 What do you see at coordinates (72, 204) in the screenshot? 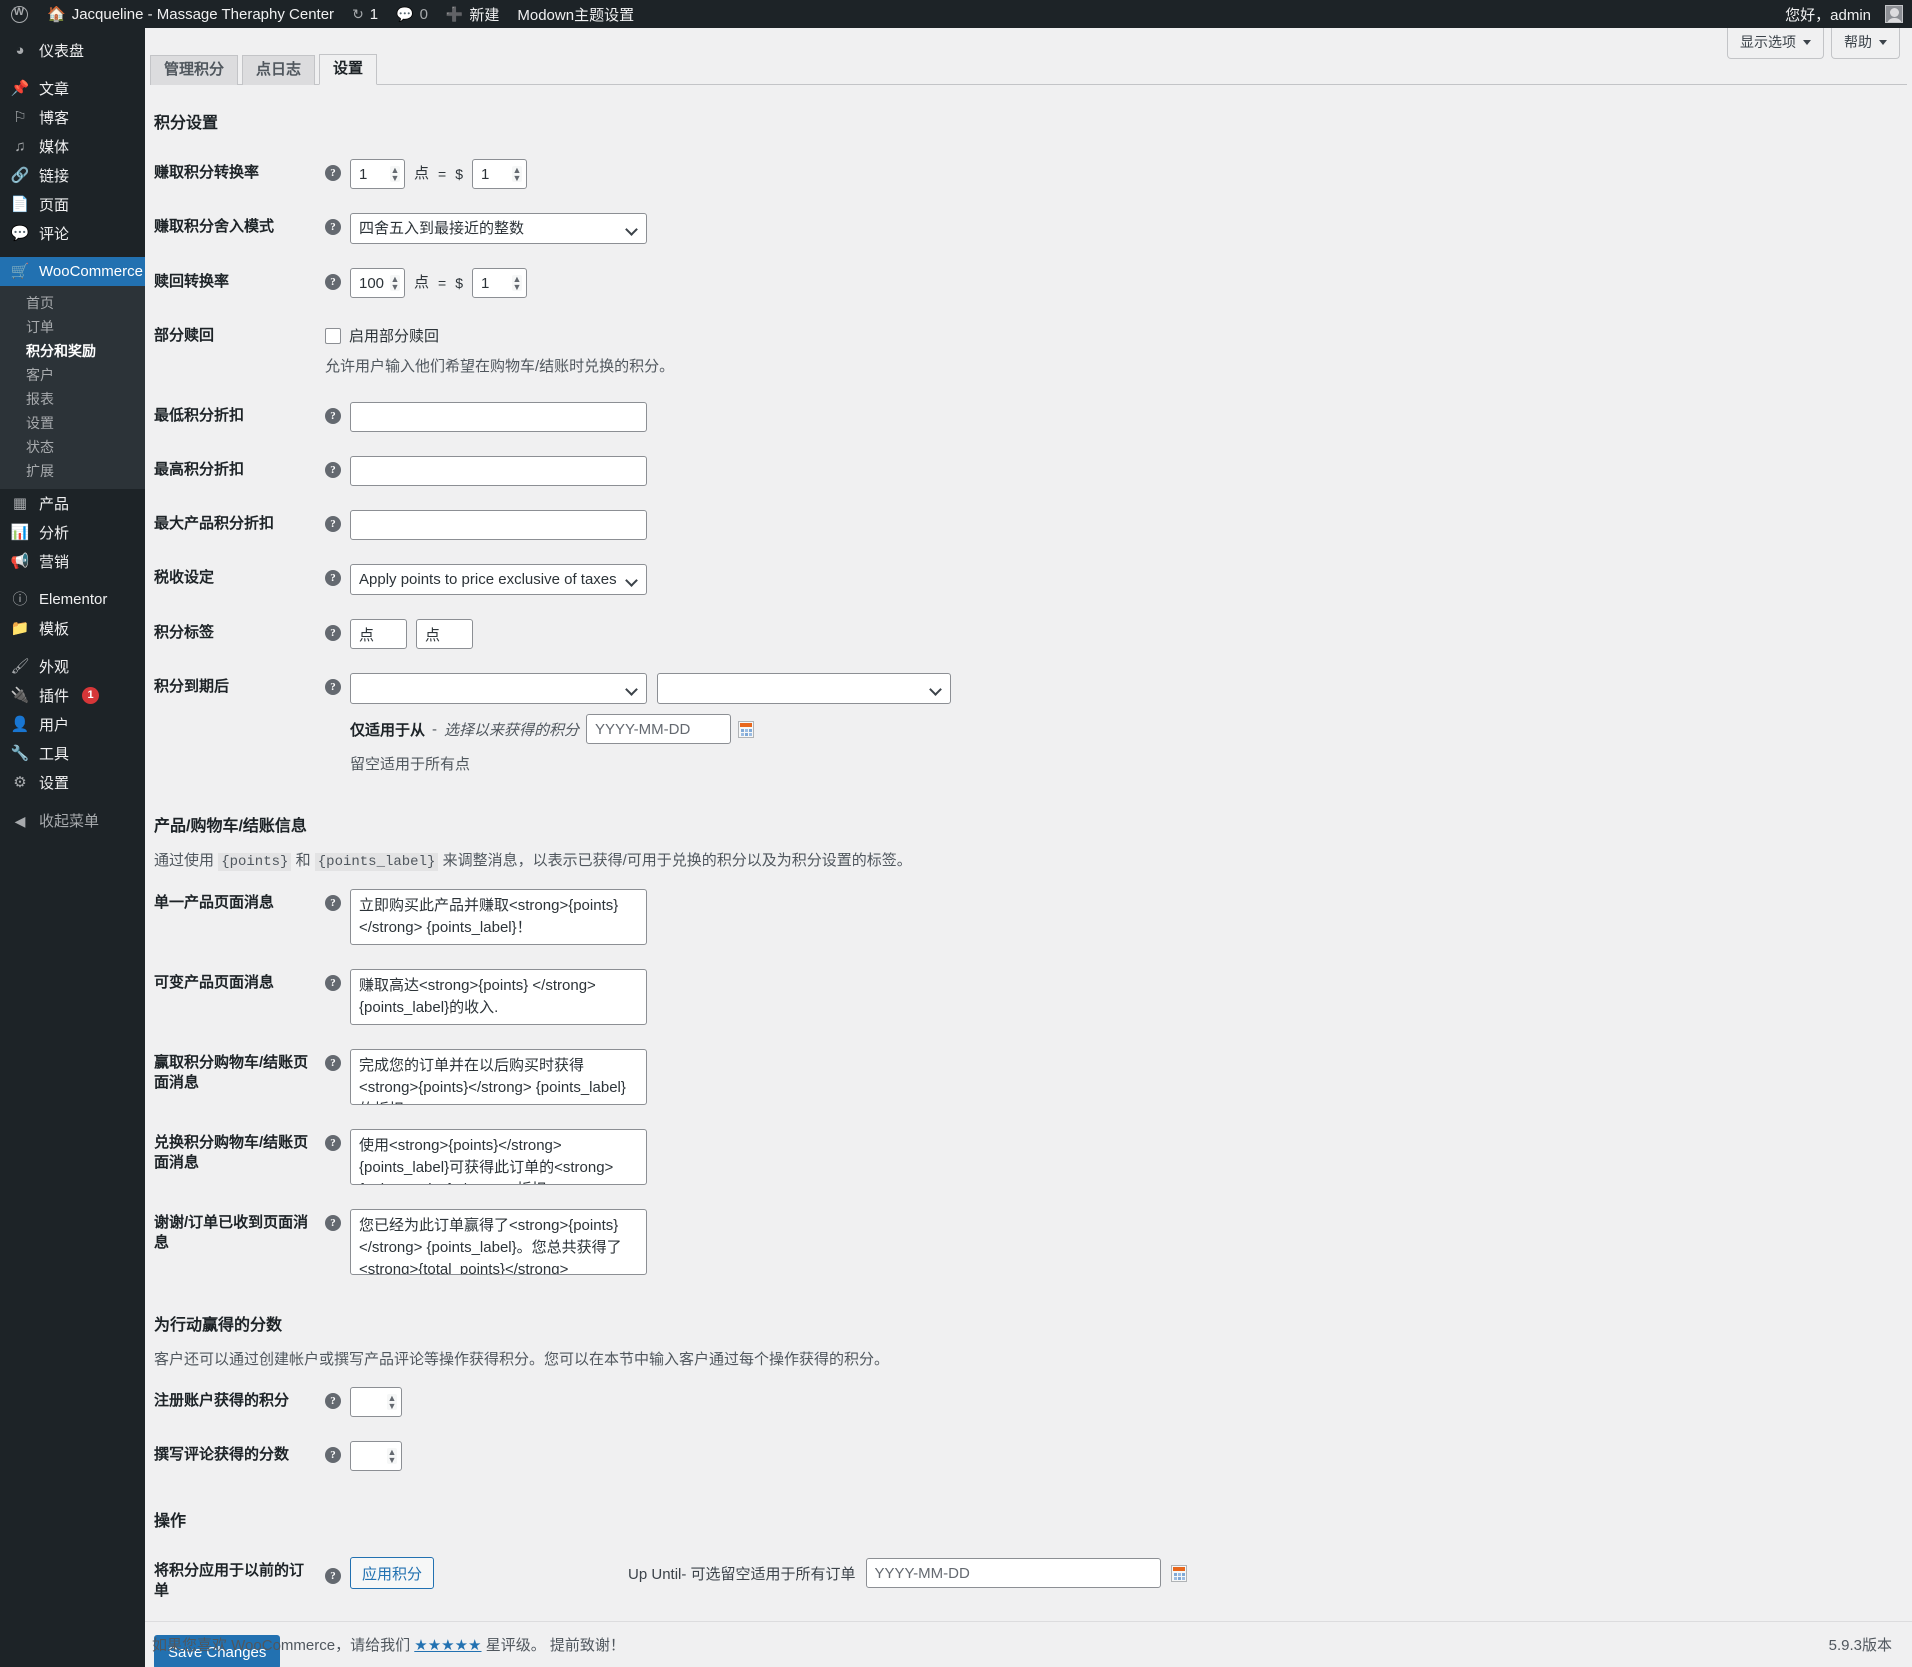
I see `sidebar-item-pages: 📄 页面` at bounding box center [72, 204].